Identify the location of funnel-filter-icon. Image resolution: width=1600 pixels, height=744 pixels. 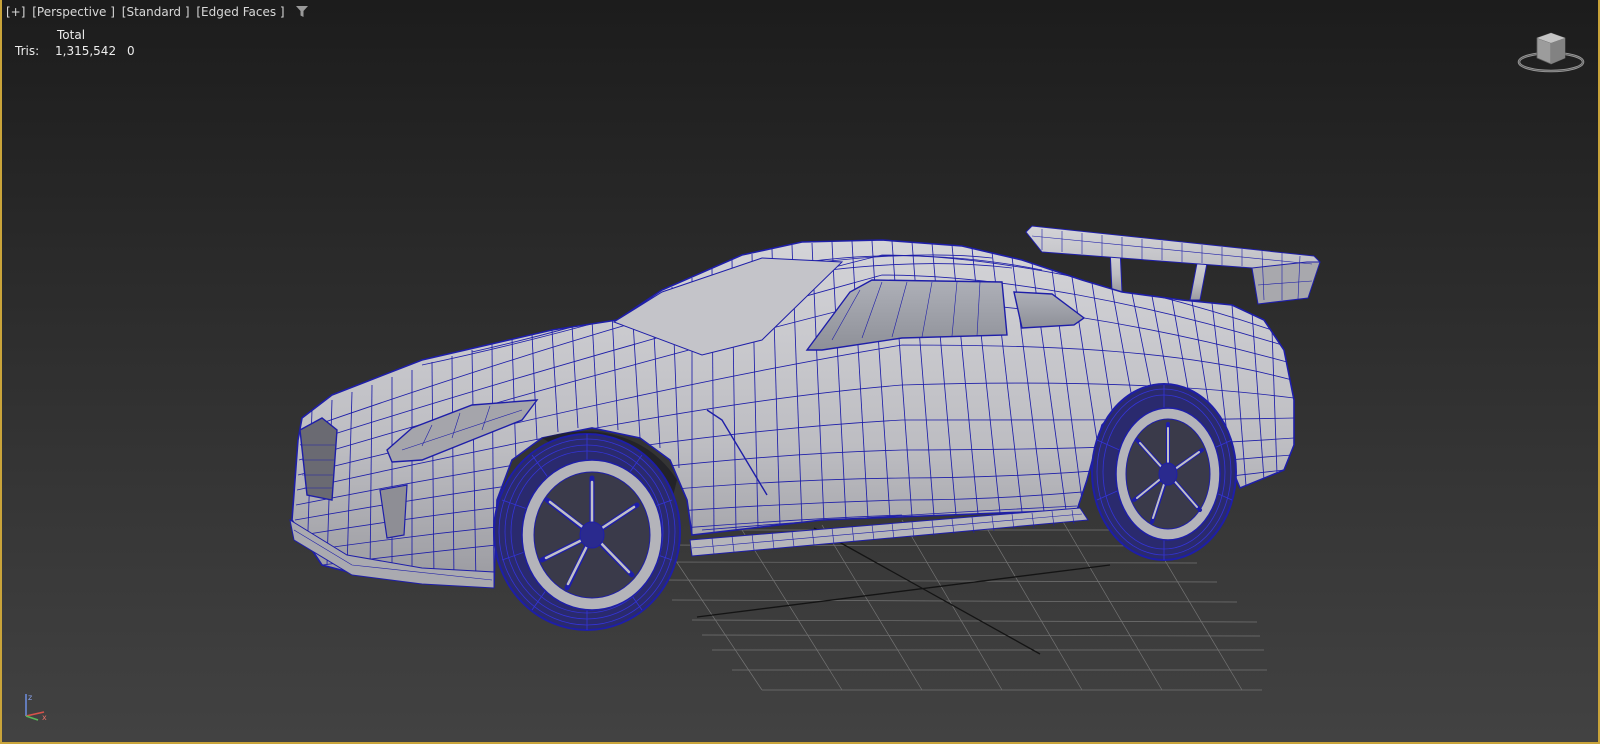
(302, 11).